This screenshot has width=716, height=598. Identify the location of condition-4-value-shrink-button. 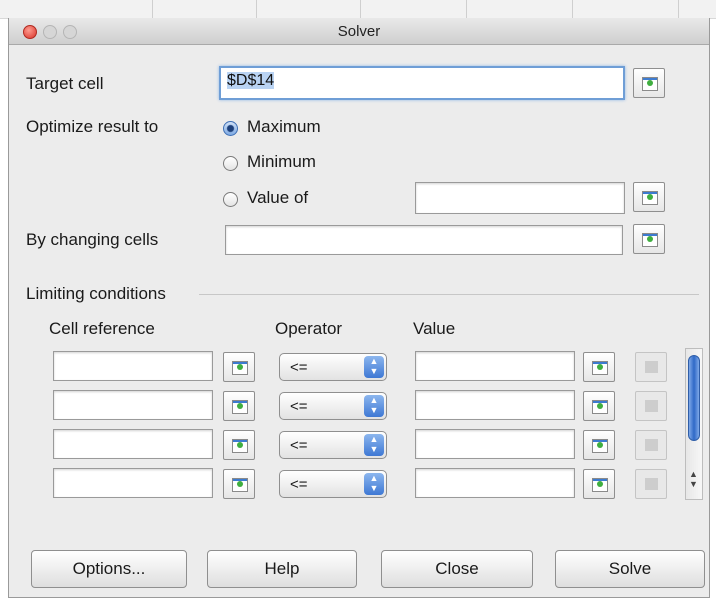
(599, 484).